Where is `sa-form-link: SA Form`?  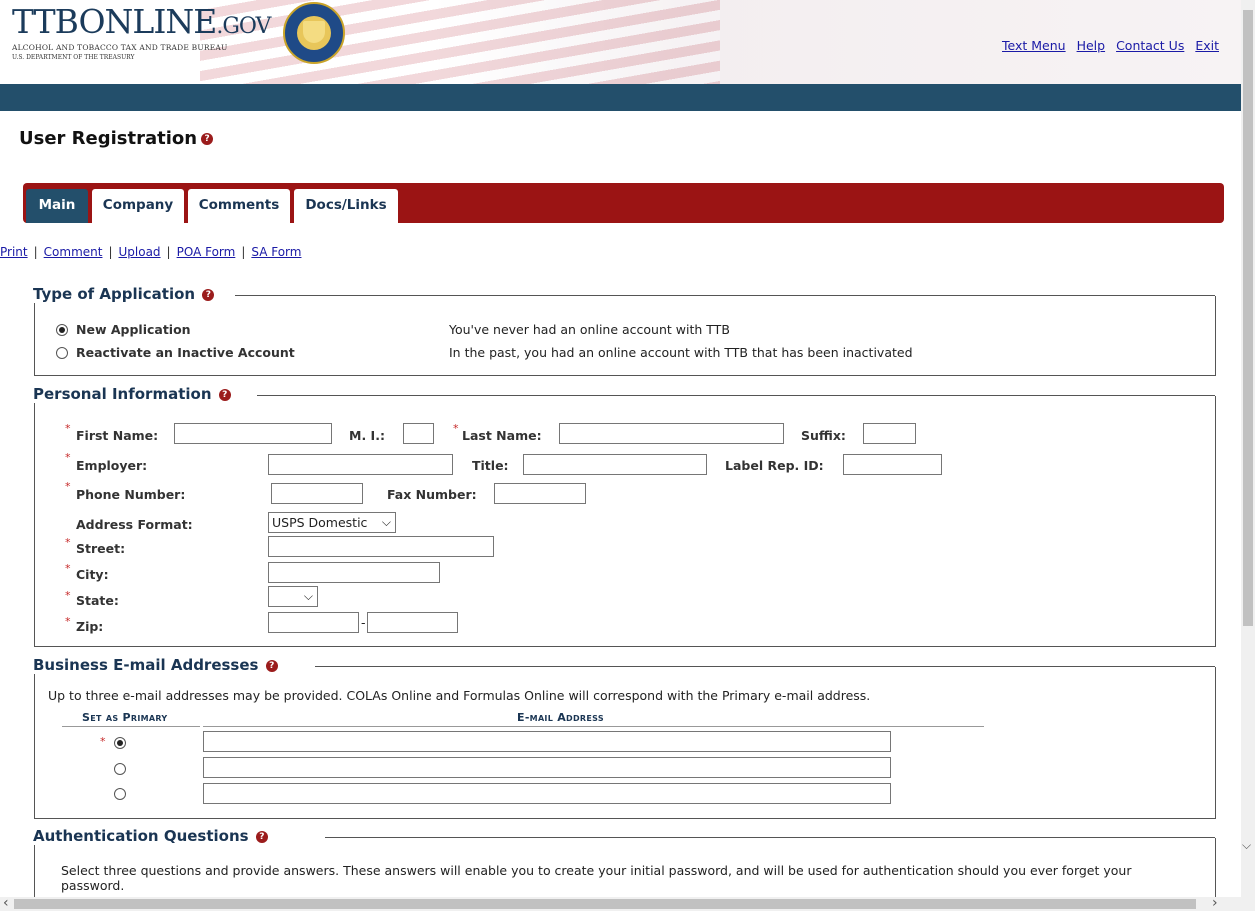
sa-form-link: SA Form is located at coordinates (276, 252).